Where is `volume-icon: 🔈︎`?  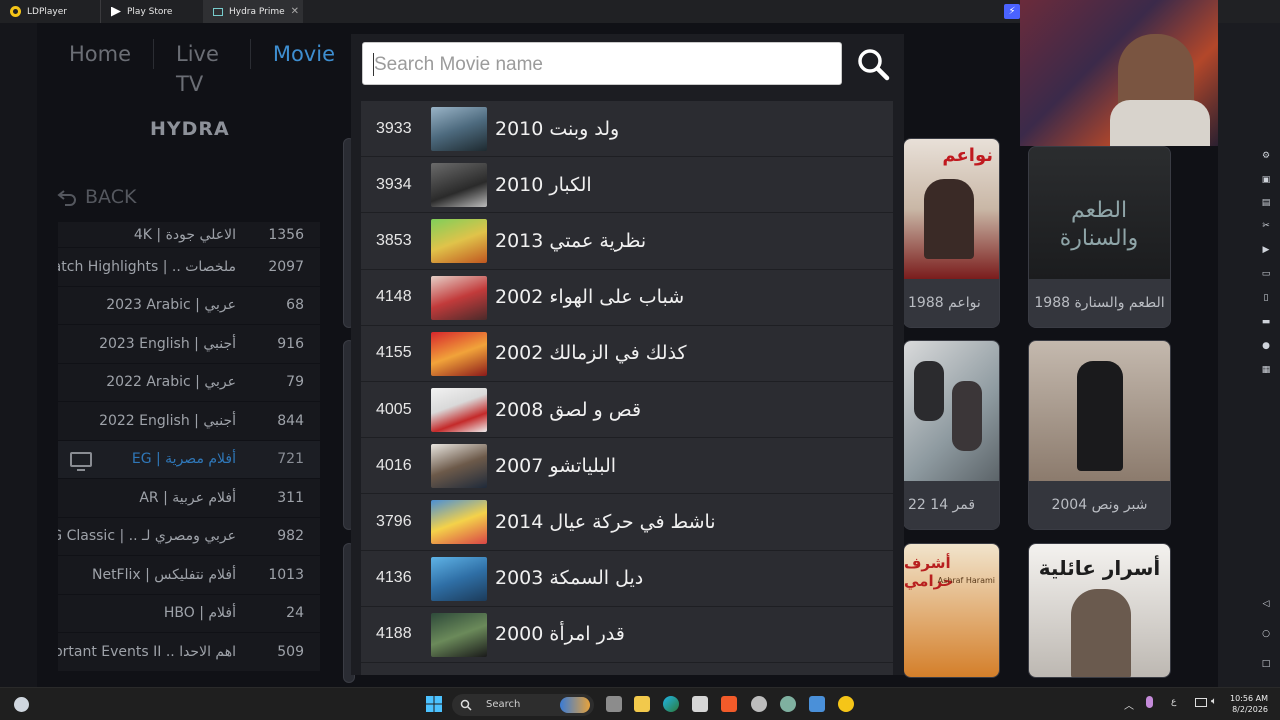
volume-icon: 🔈︎ is located at coordinates (1214, 701).